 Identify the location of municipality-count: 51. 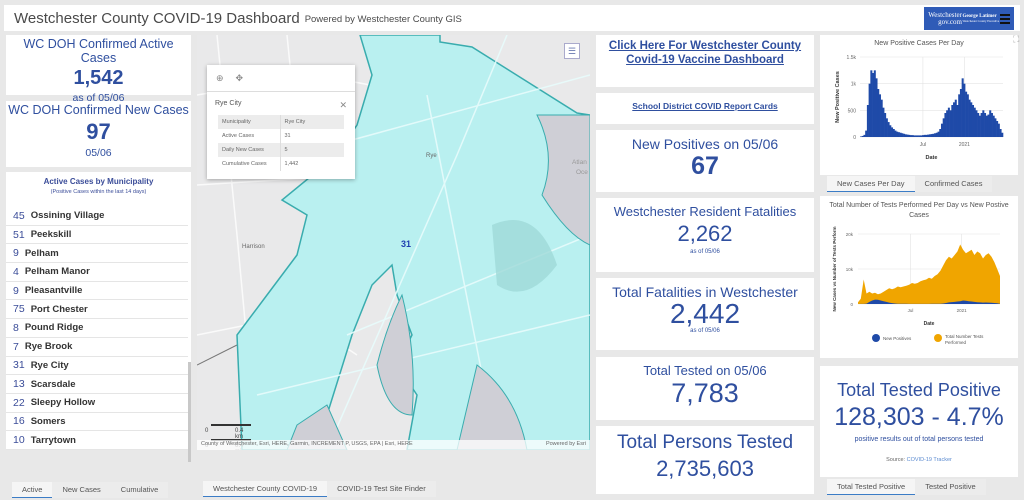
(19, 234).